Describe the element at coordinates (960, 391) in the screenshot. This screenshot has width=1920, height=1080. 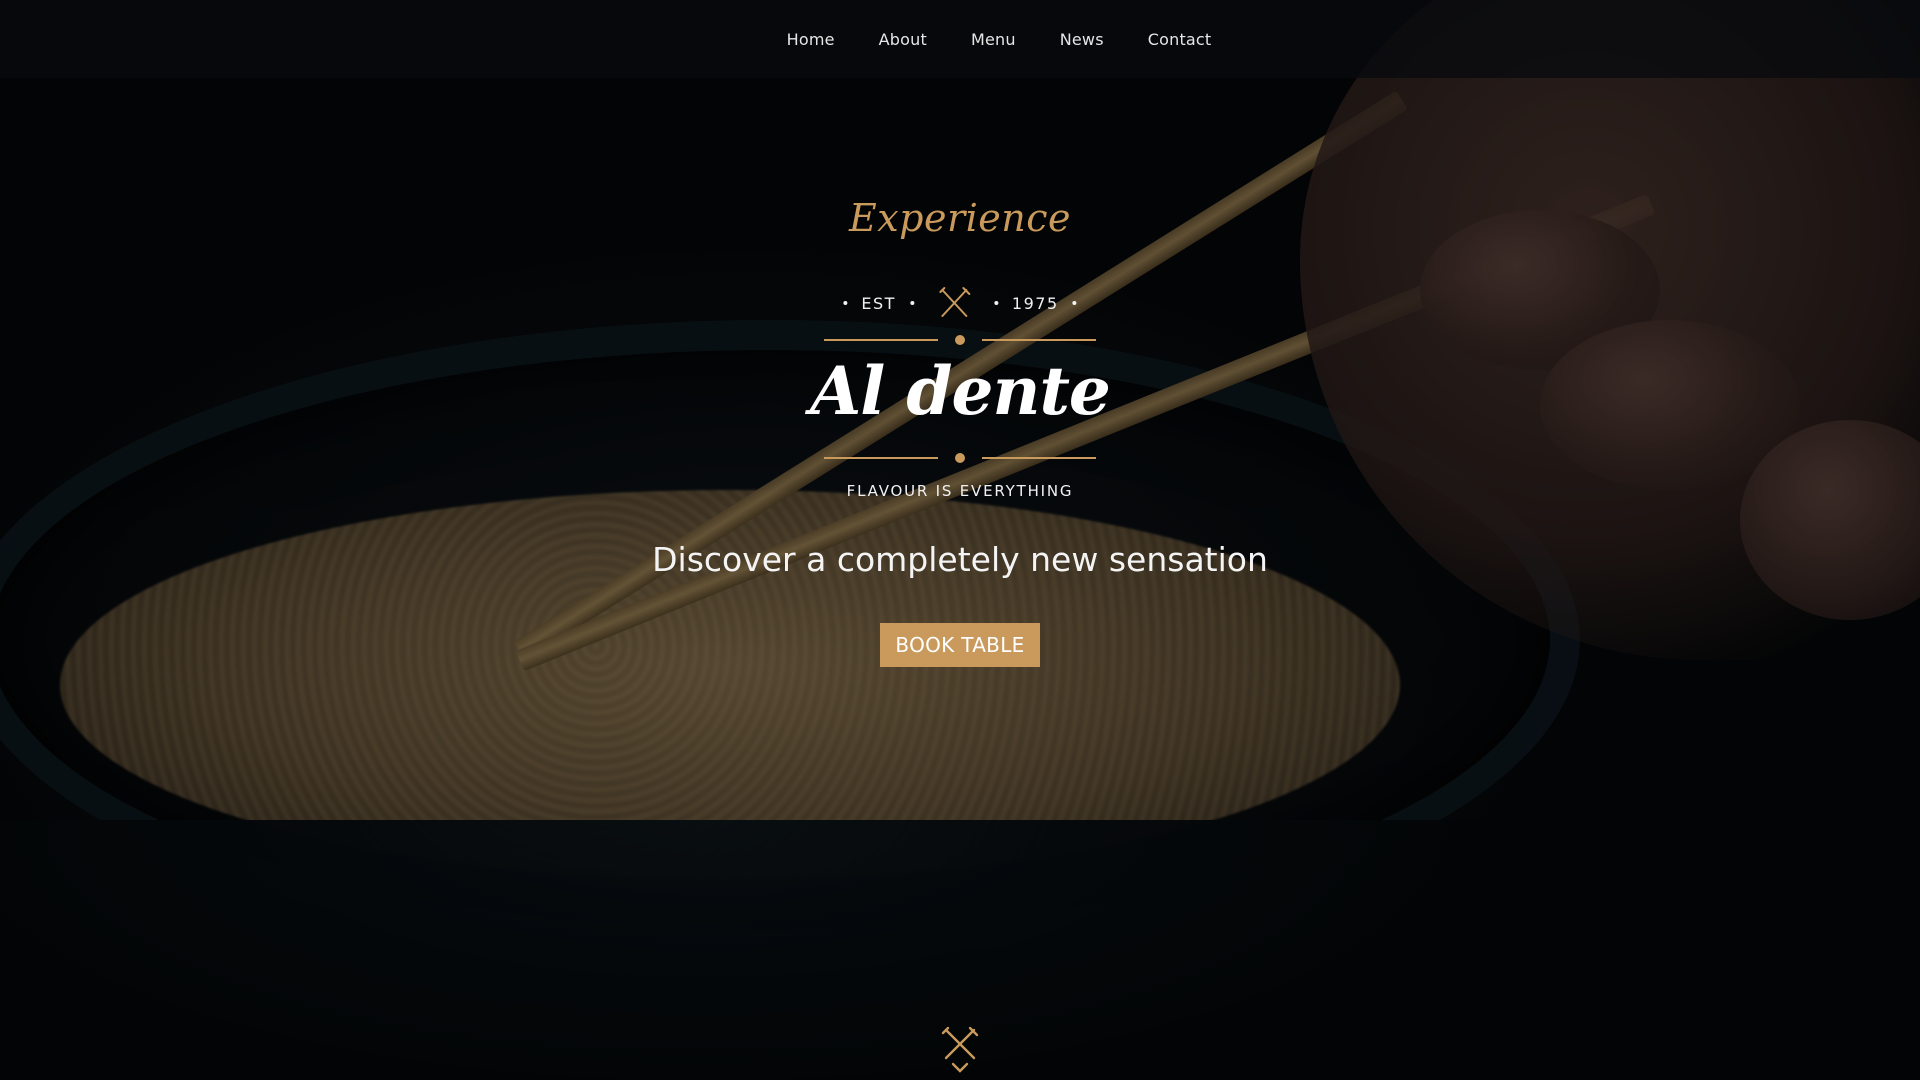
I see `brand-name: Al dente` at that location.